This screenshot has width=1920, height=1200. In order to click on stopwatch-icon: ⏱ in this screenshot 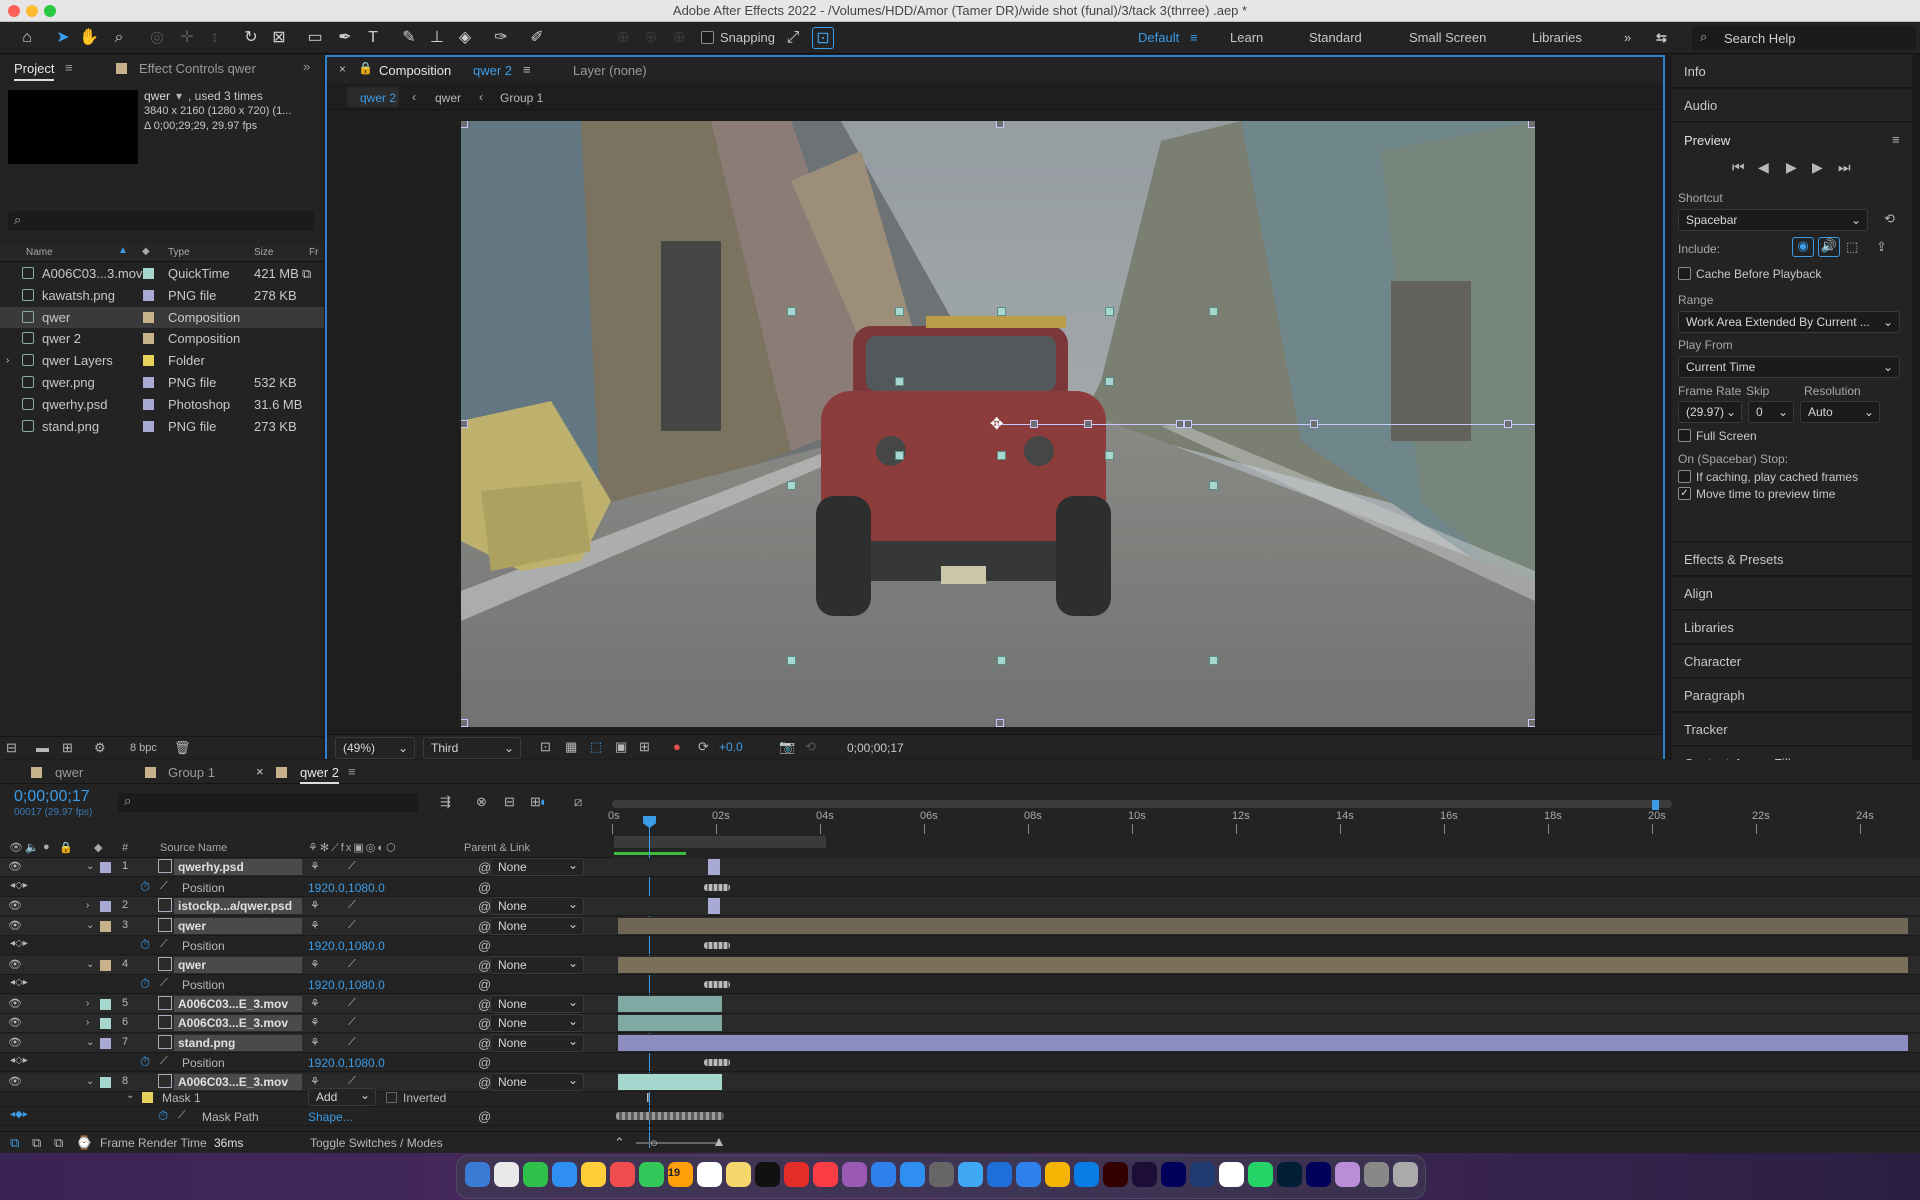, I will do `click(145, 887)`.